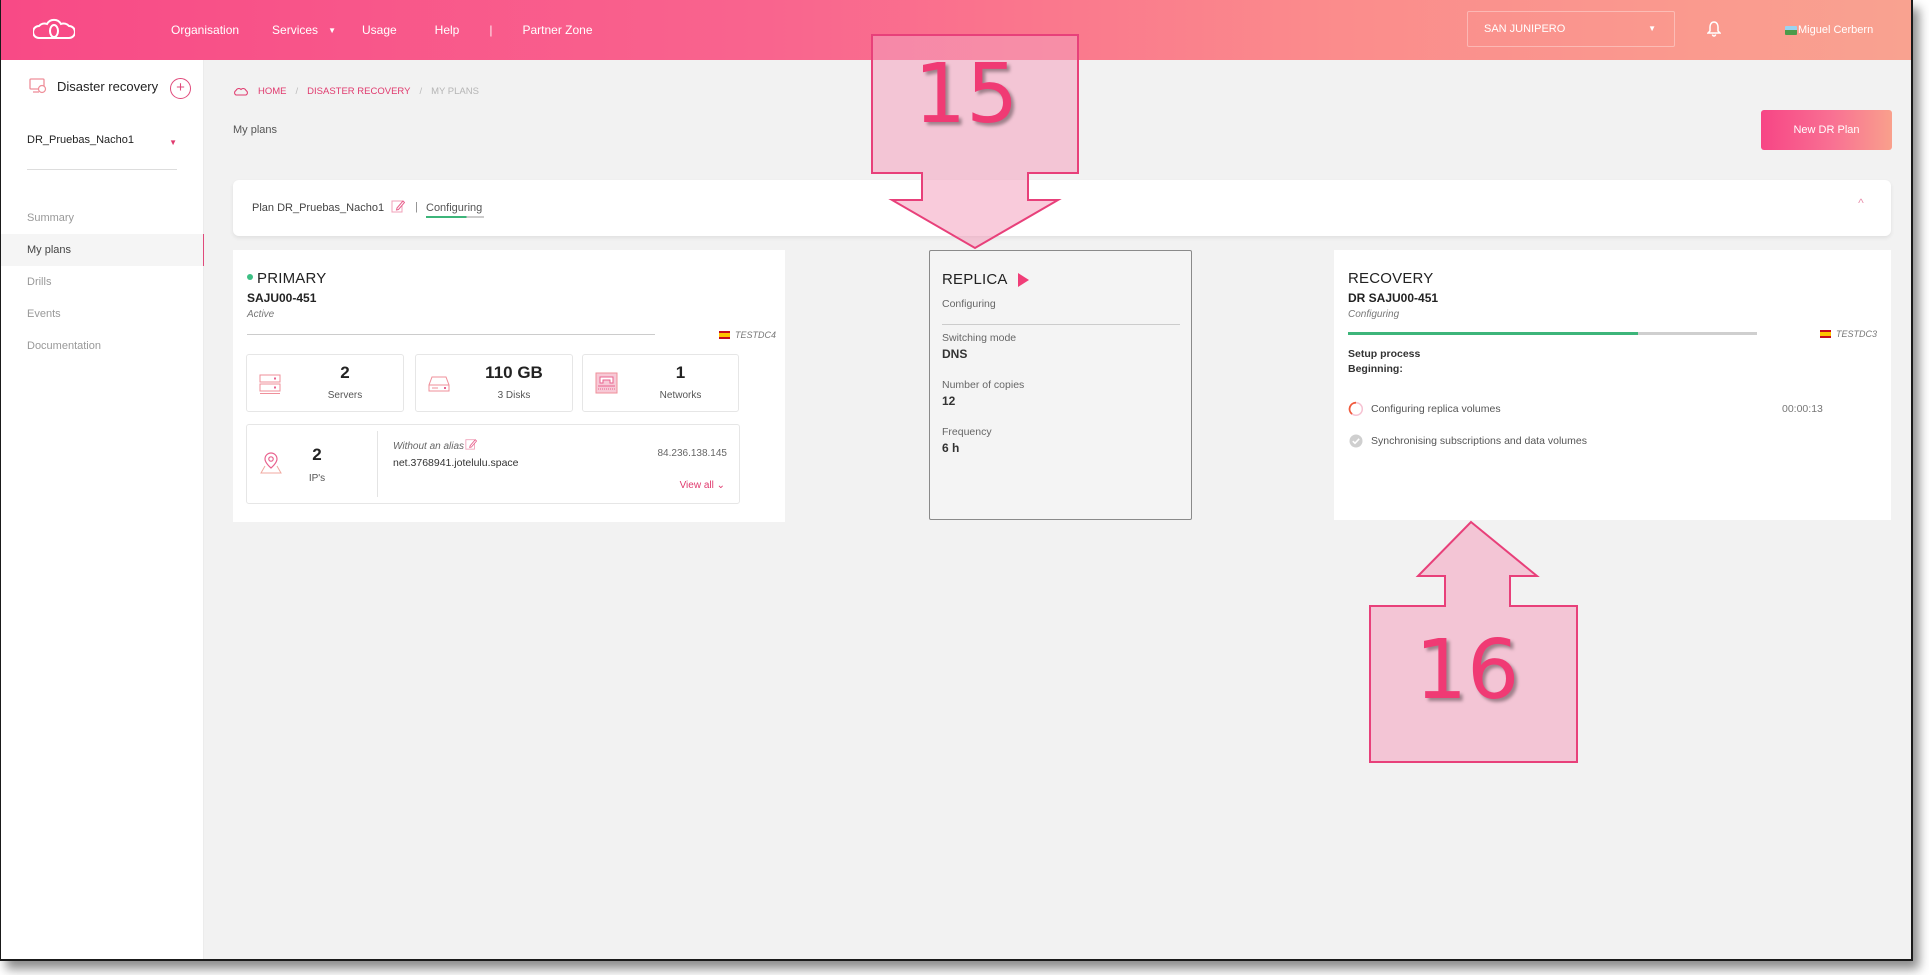 This screenshot has width=1929, height=975. Describe the element at coordinates (975, 279) in the screenshot. I see `replica-title: REPLICA` at that location.